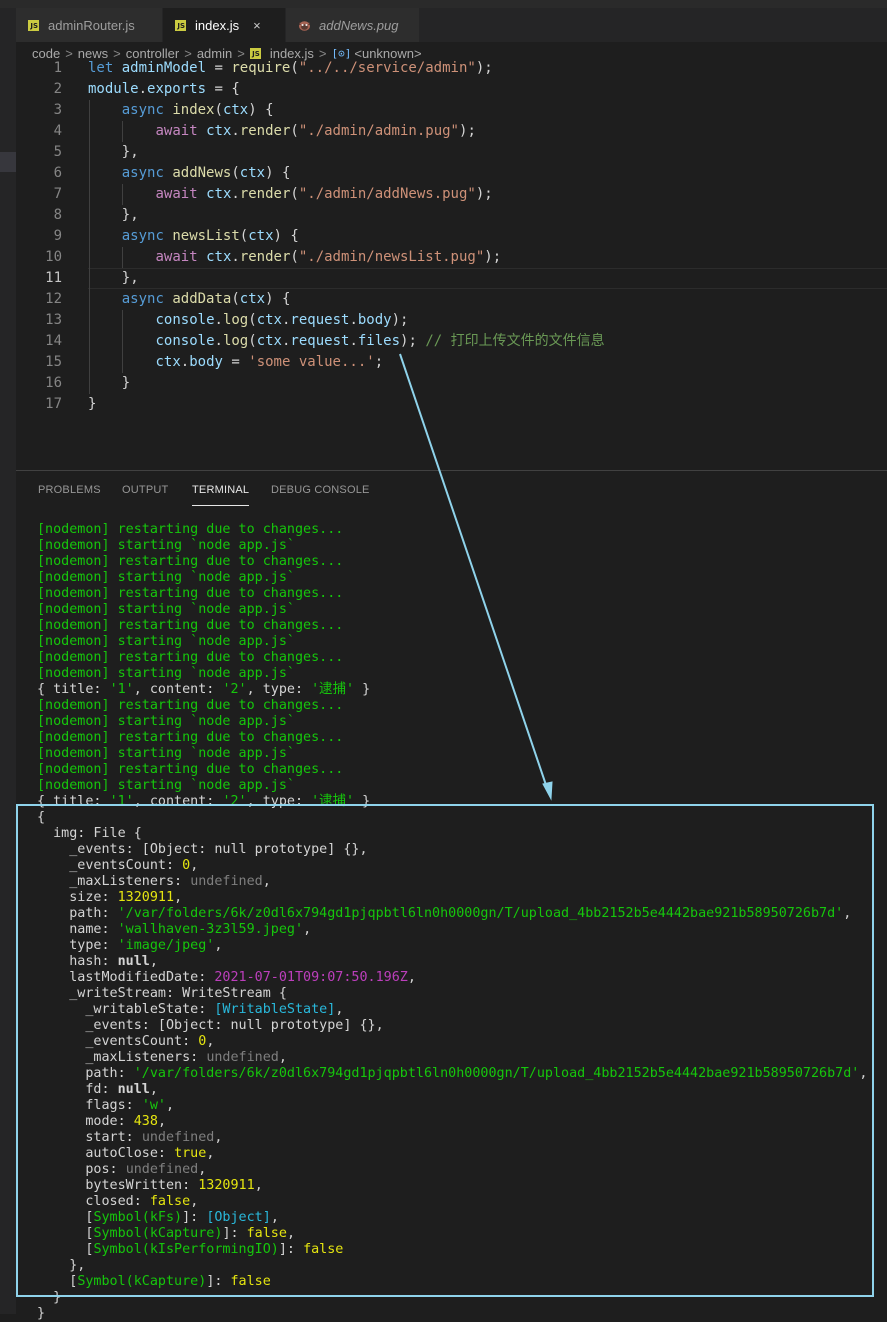  What do you see at coordinates (476, 577) in the screenshot?
I see `annotation-arrow` at bounding box center [476, 577].